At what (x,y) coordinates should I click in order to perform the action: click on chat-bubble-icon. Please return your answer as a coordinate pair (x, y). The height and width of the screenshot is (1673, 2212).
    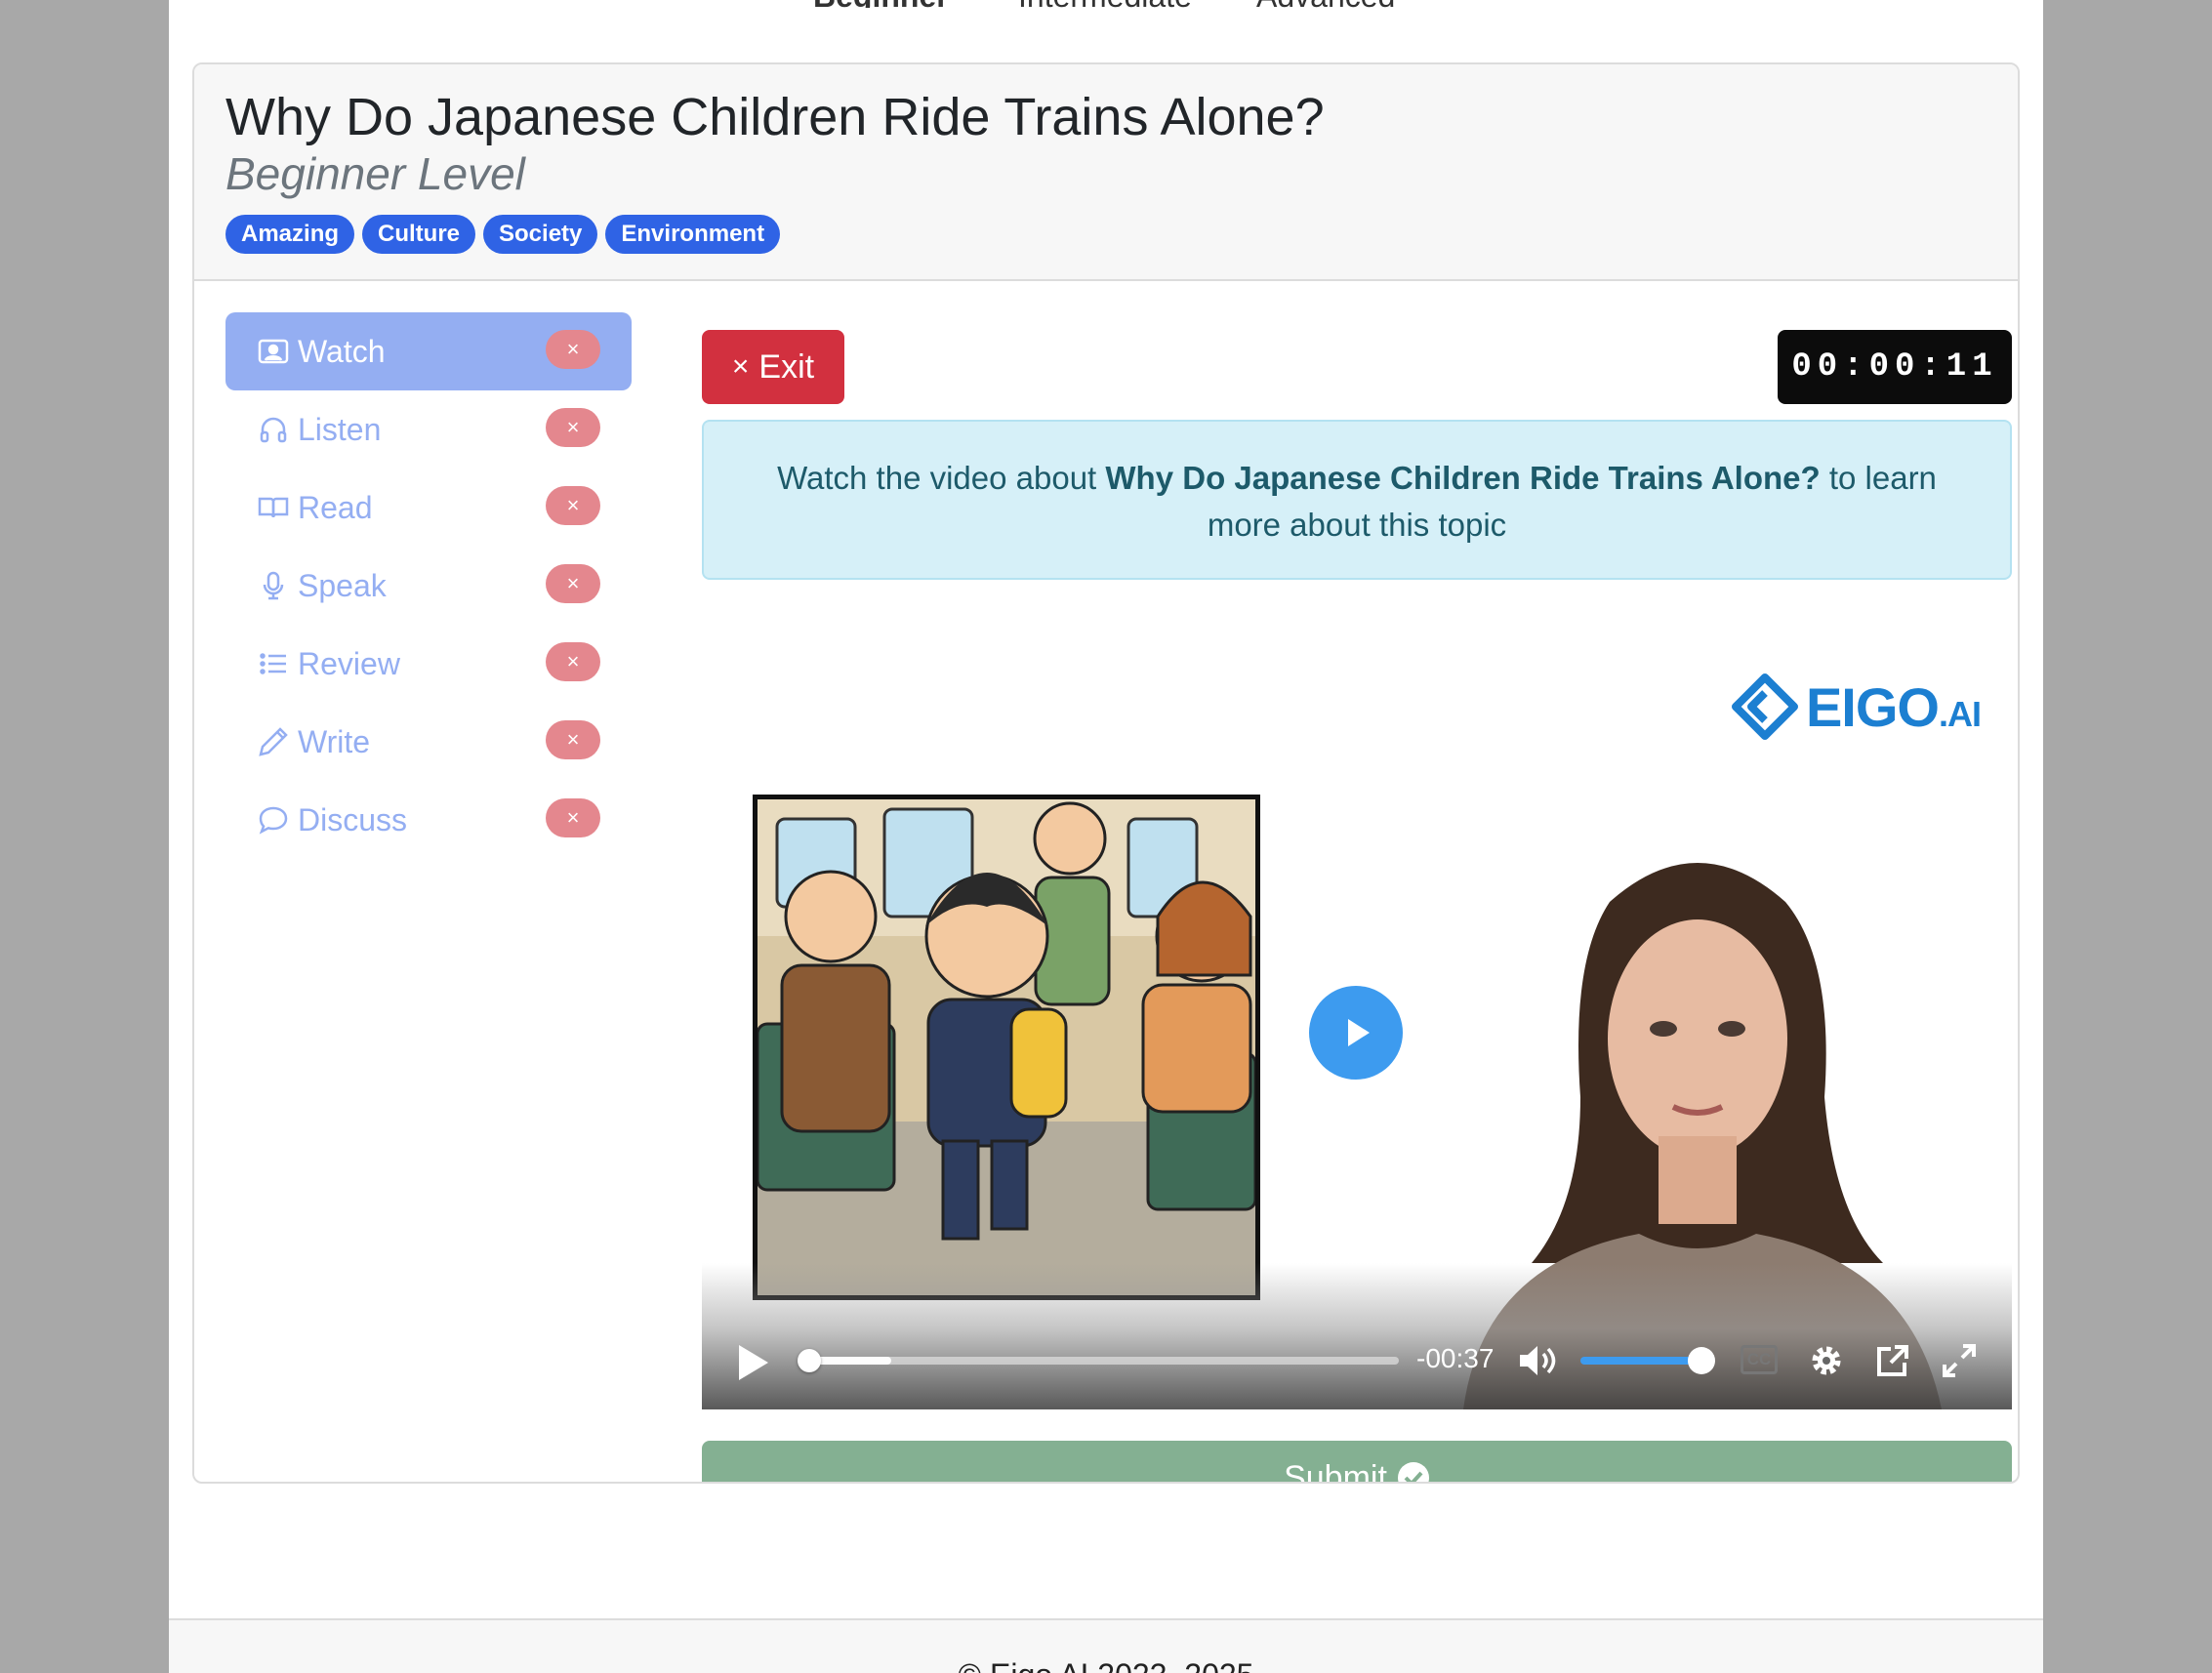
    Looking at the image, I should click on (273, 819).